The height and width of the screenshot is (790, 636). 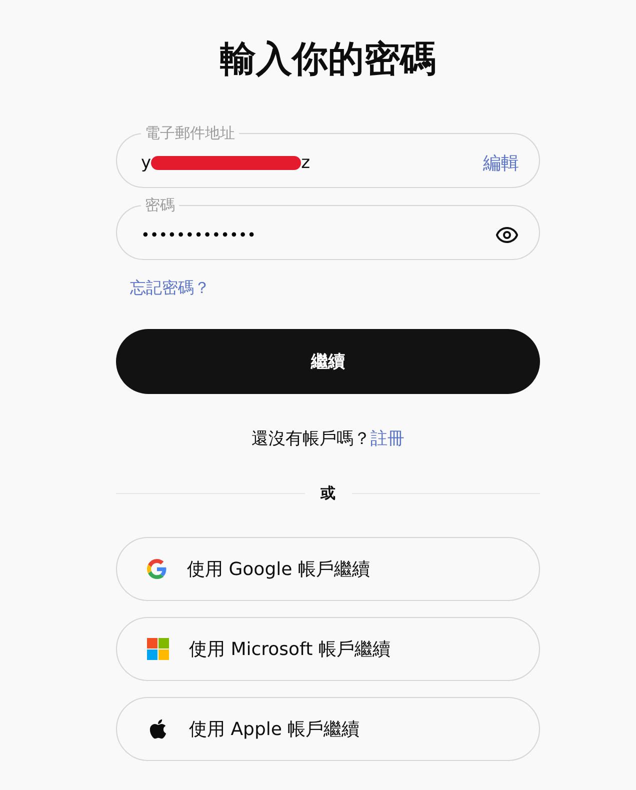 What do you see at coordinates (328, 569) in the screenshot?
I see `social-login-button: 使用 Google 帳戶繼續` at bounding box center [328, 569].